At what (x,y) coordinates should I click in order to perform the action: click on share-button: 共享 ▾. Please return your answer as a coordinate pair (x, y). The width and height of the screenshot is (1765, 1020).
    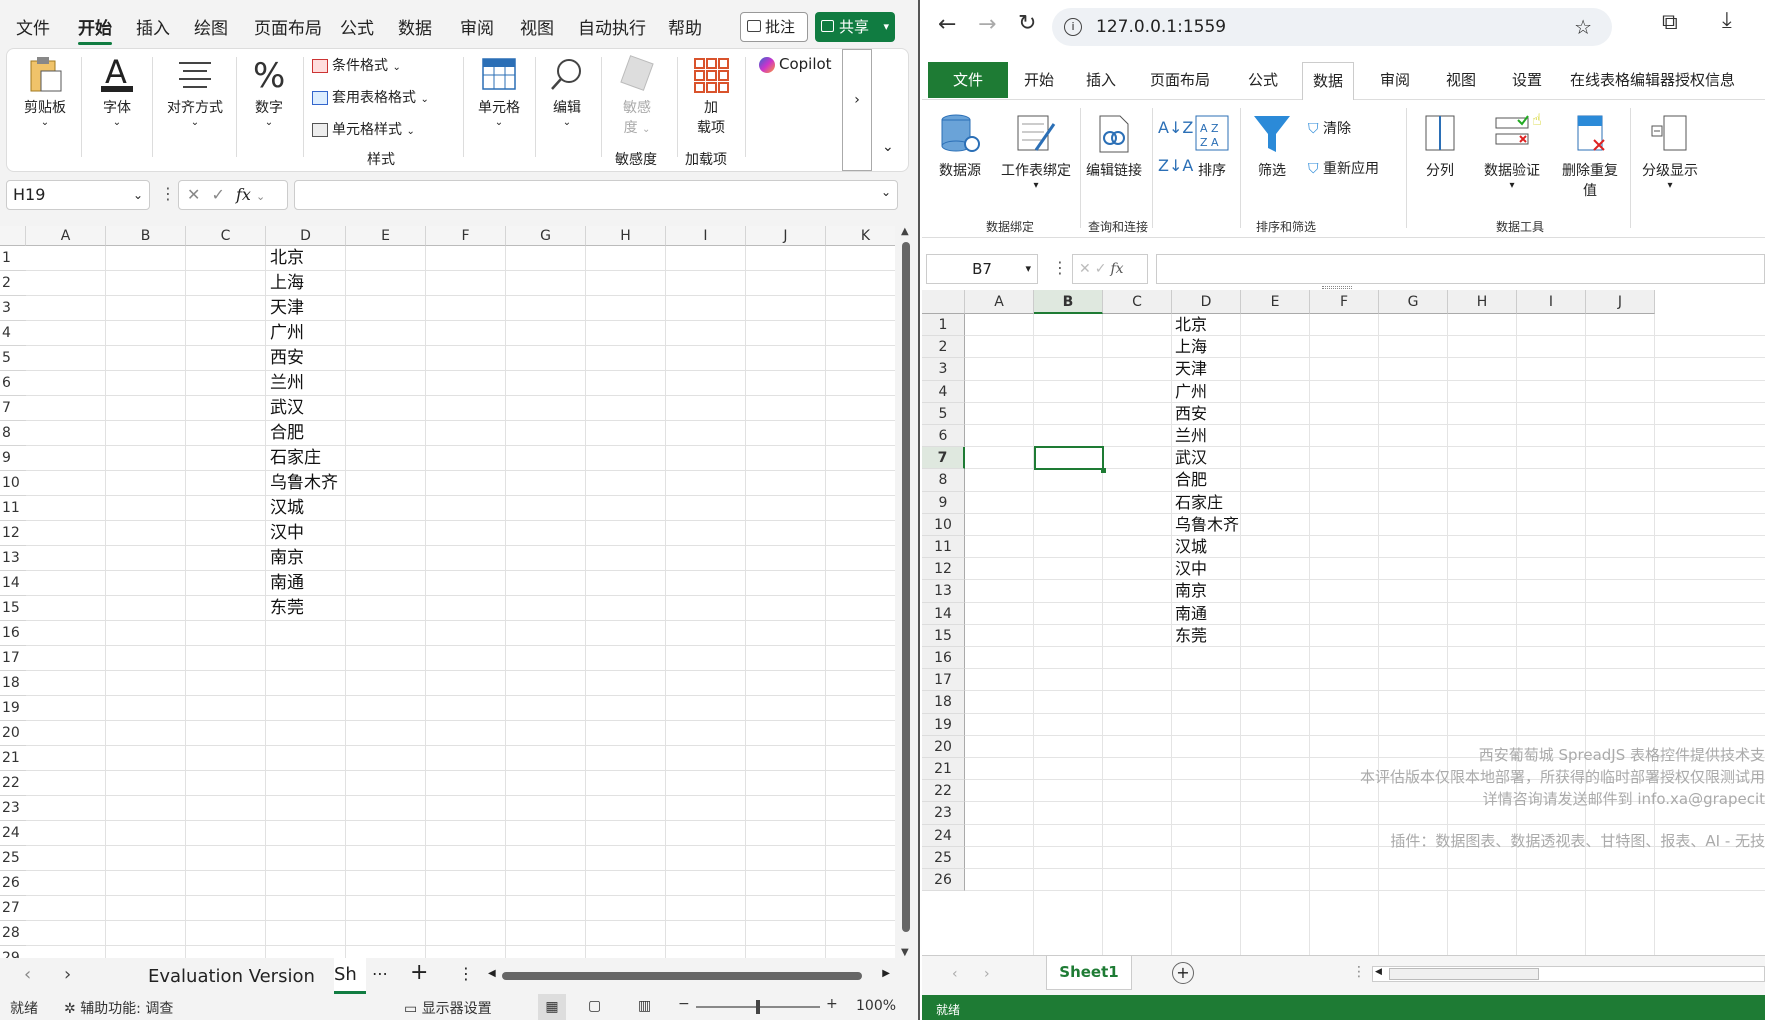
    Looking at the image, I should click on (855, 27).